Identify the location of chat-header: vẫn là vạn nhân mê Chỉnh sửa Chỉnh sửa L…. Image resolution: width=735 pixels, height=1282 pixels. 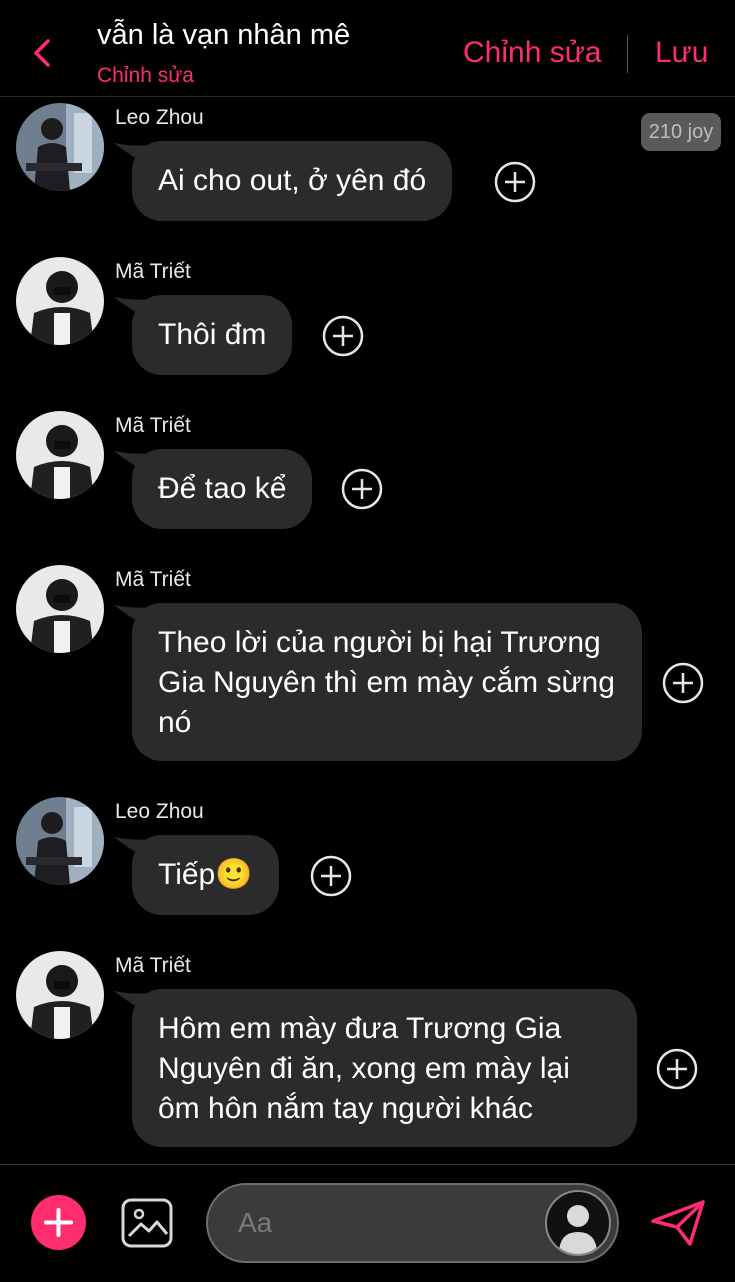
(367, 48).